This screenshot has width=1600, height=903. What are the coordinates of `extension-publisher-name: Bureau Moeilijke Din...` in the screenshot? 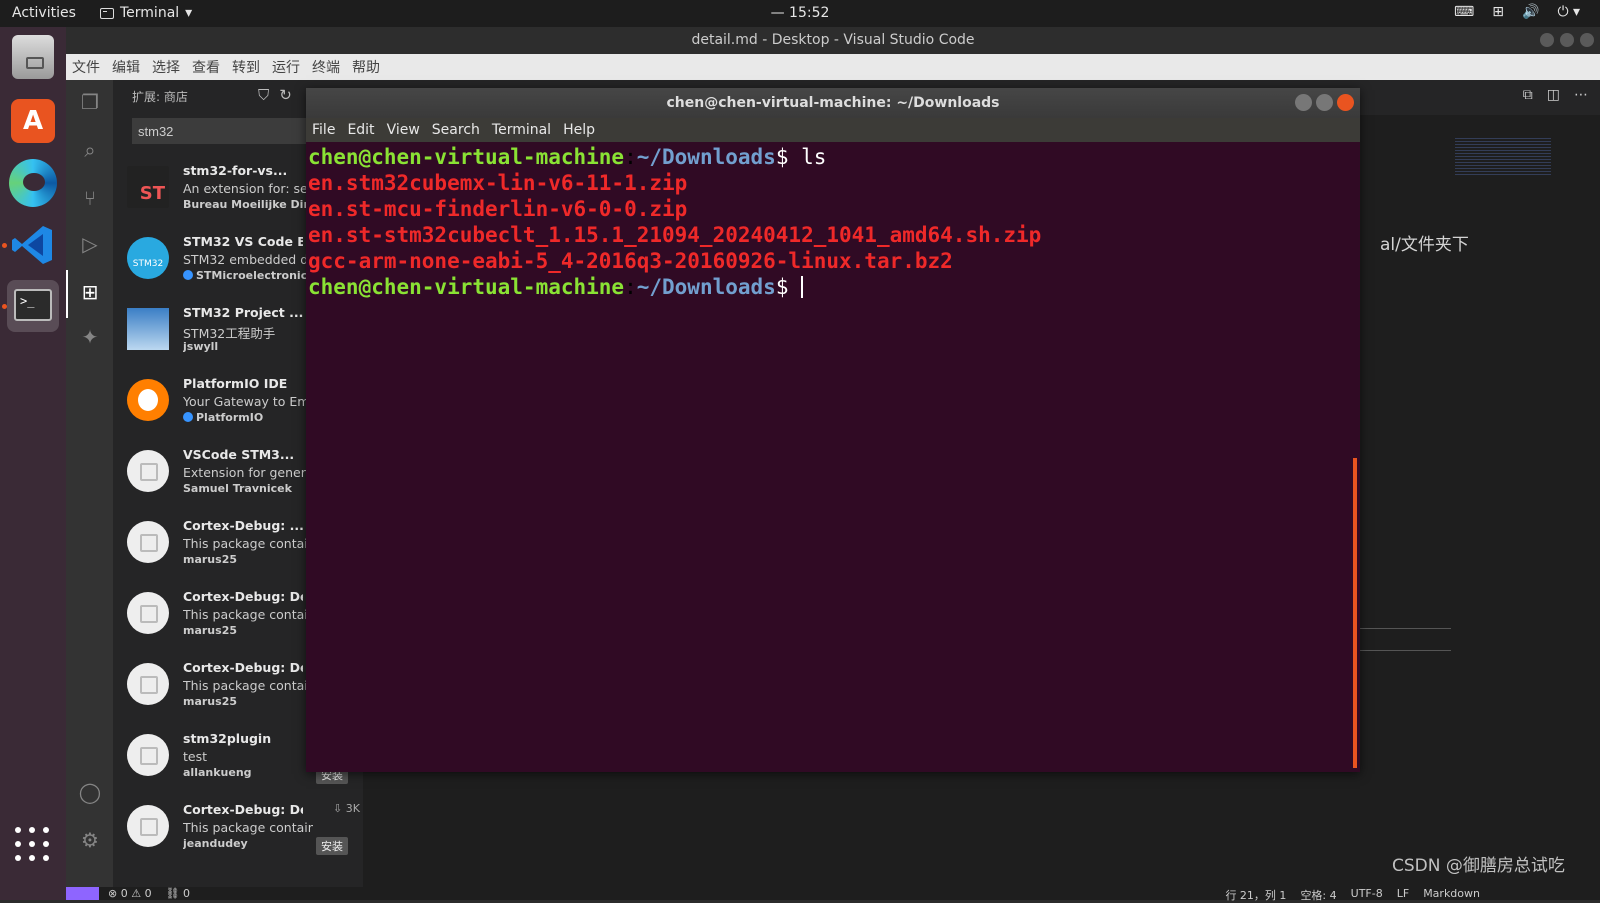 It's located at (248, 204).